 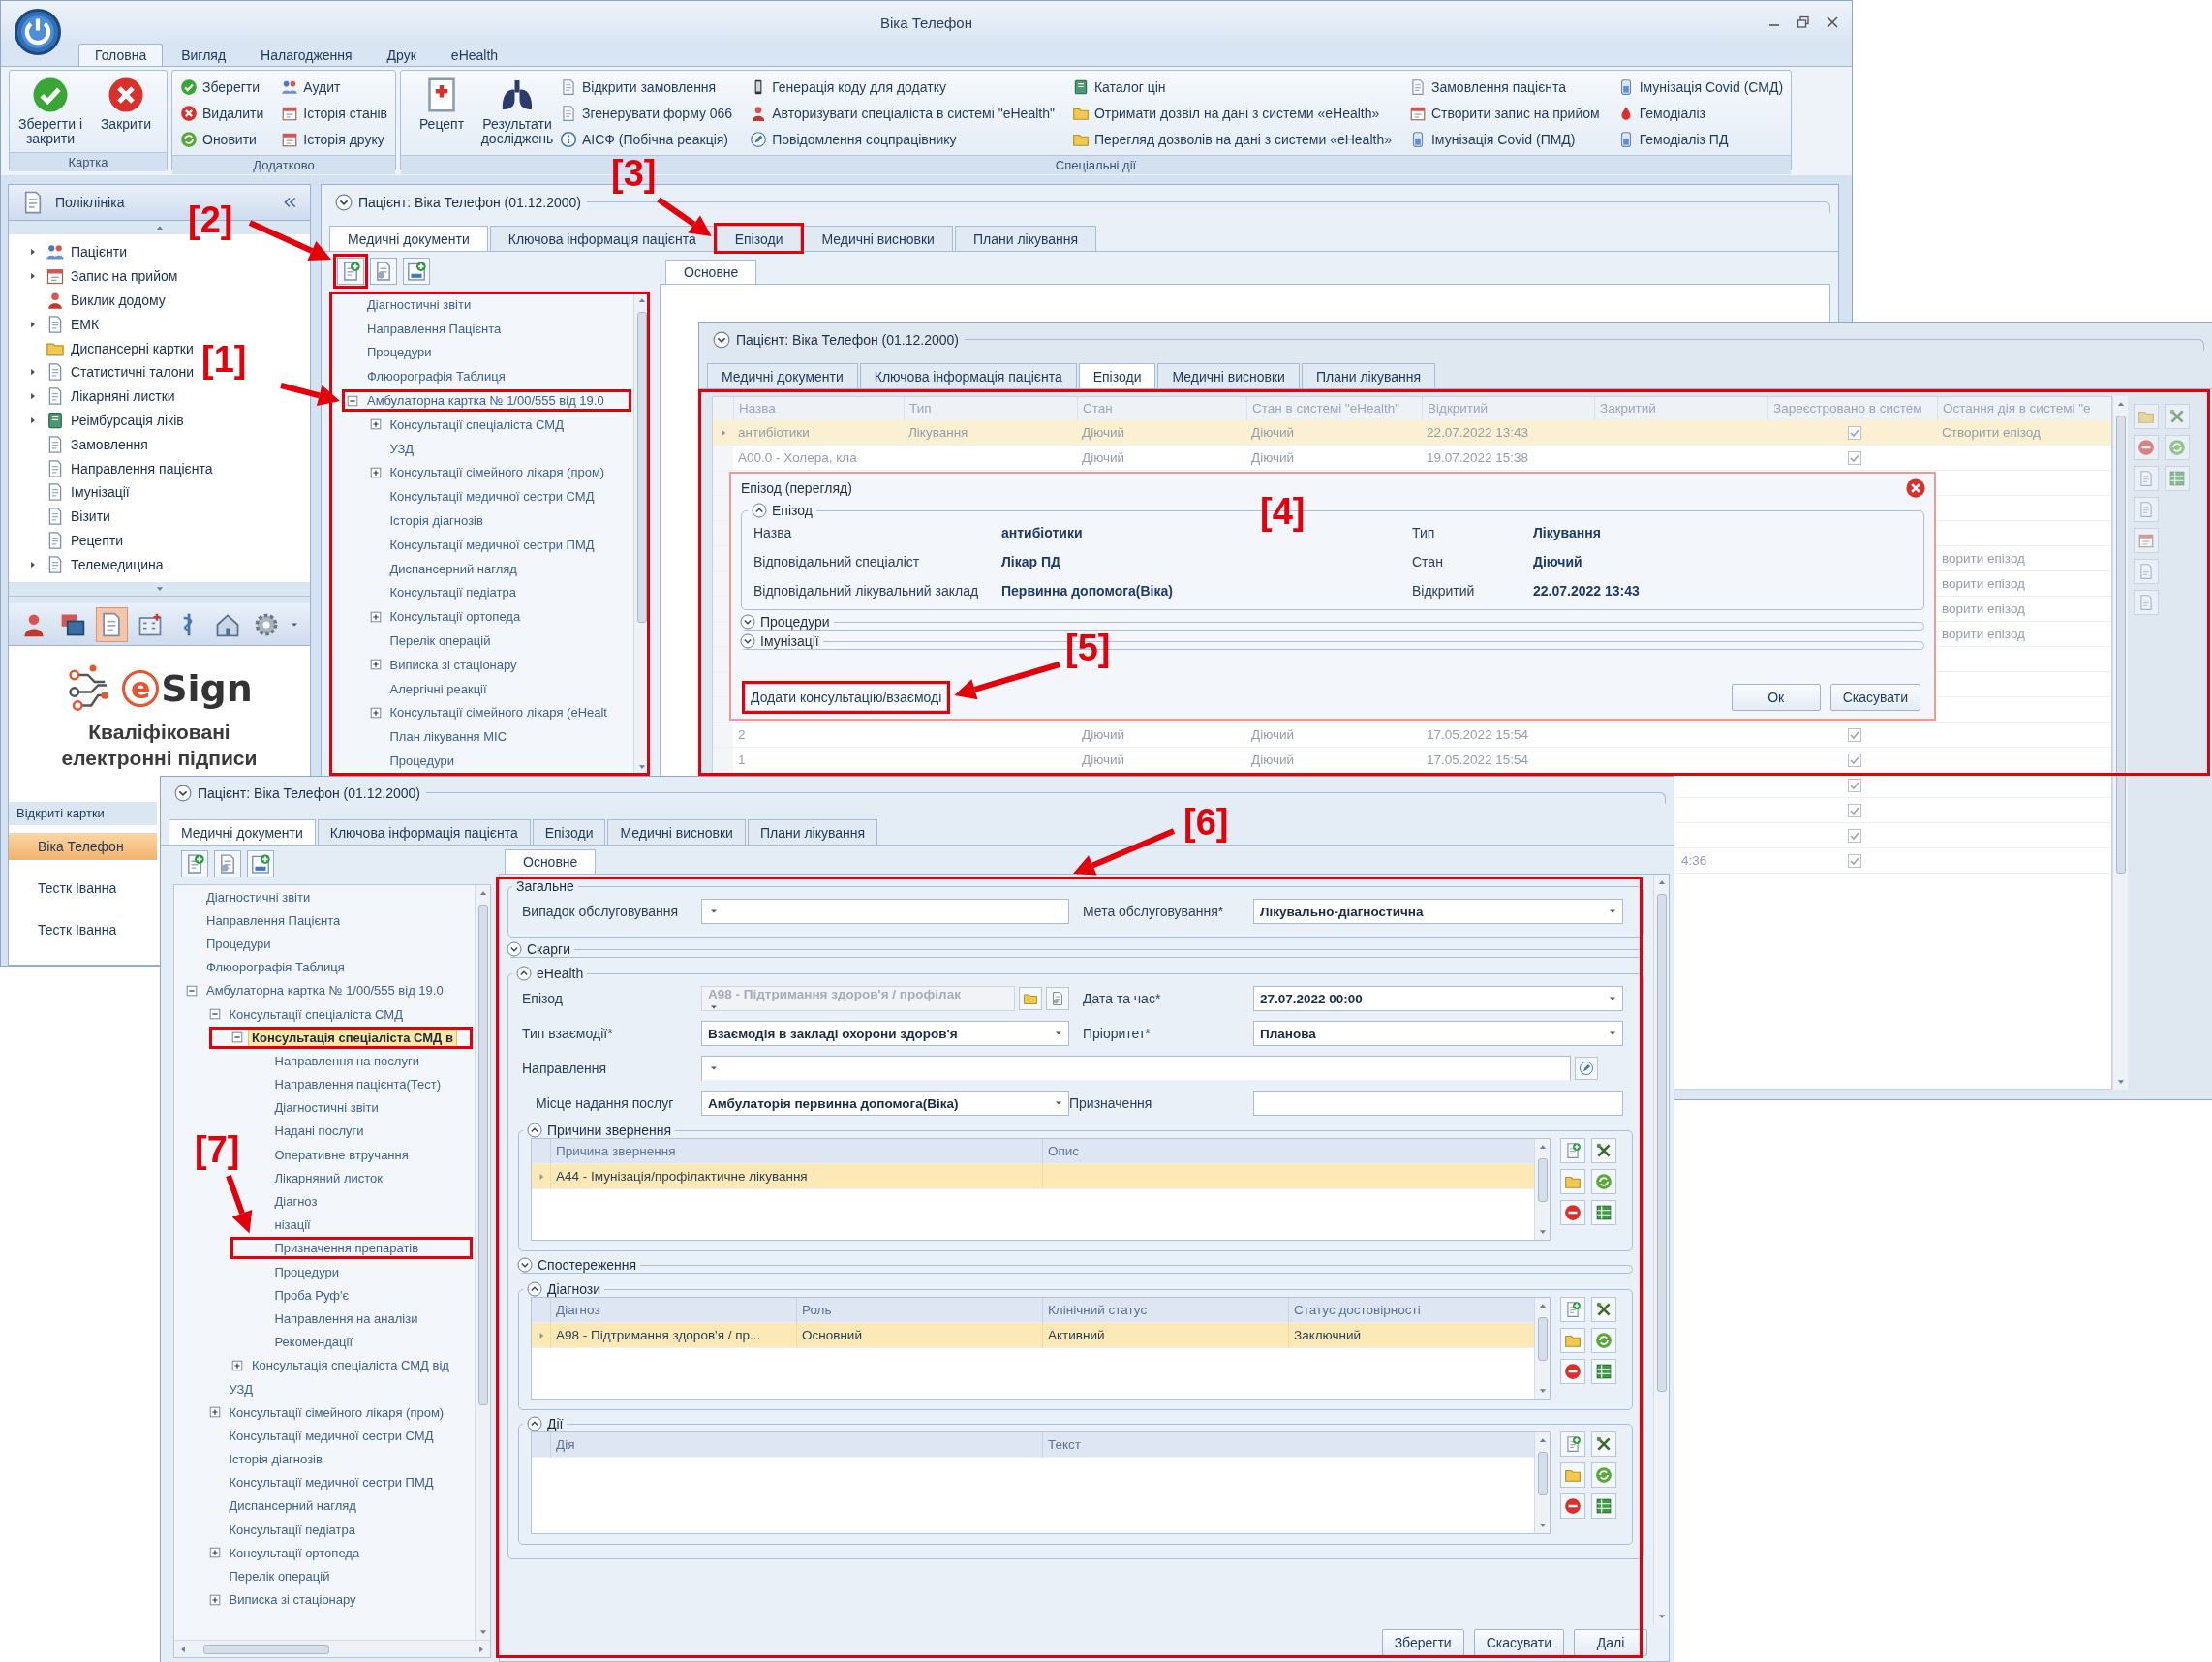 What do you see at coordinates (204, 55) in the screenshot?
I see `ribbon-tab: Вигляд` at bounding box center [204, 55].